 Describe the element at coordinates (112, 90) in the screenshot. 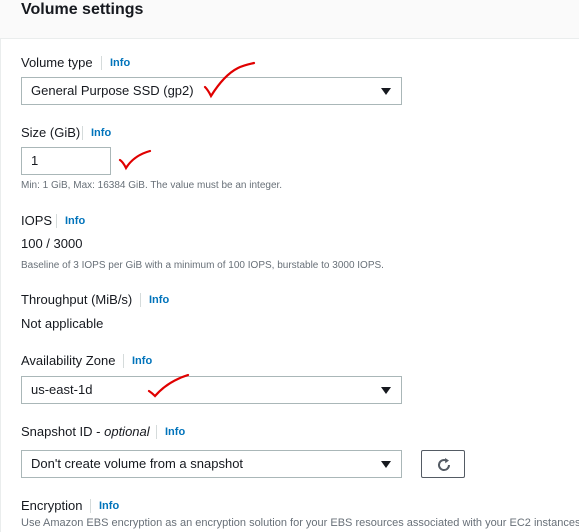

I see `volume-type-selected: General Purpose SSD (gp2)` at that location.